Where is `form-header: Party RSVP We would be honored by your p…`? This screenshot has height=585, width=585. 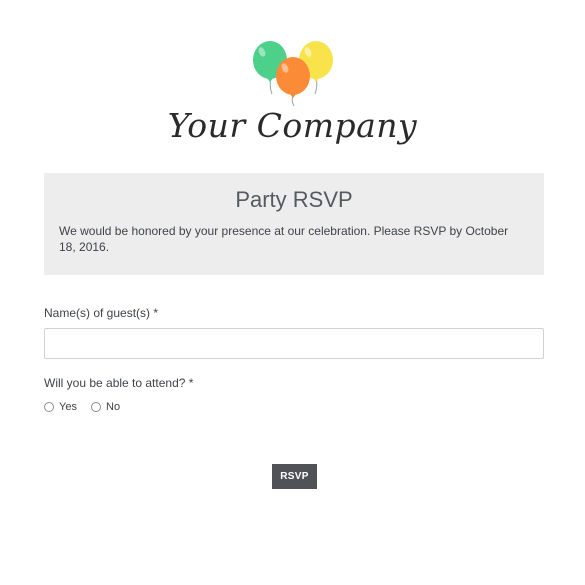 form-header: Party RSVP We would be honored by your p… is located at coordinates (294, 224).